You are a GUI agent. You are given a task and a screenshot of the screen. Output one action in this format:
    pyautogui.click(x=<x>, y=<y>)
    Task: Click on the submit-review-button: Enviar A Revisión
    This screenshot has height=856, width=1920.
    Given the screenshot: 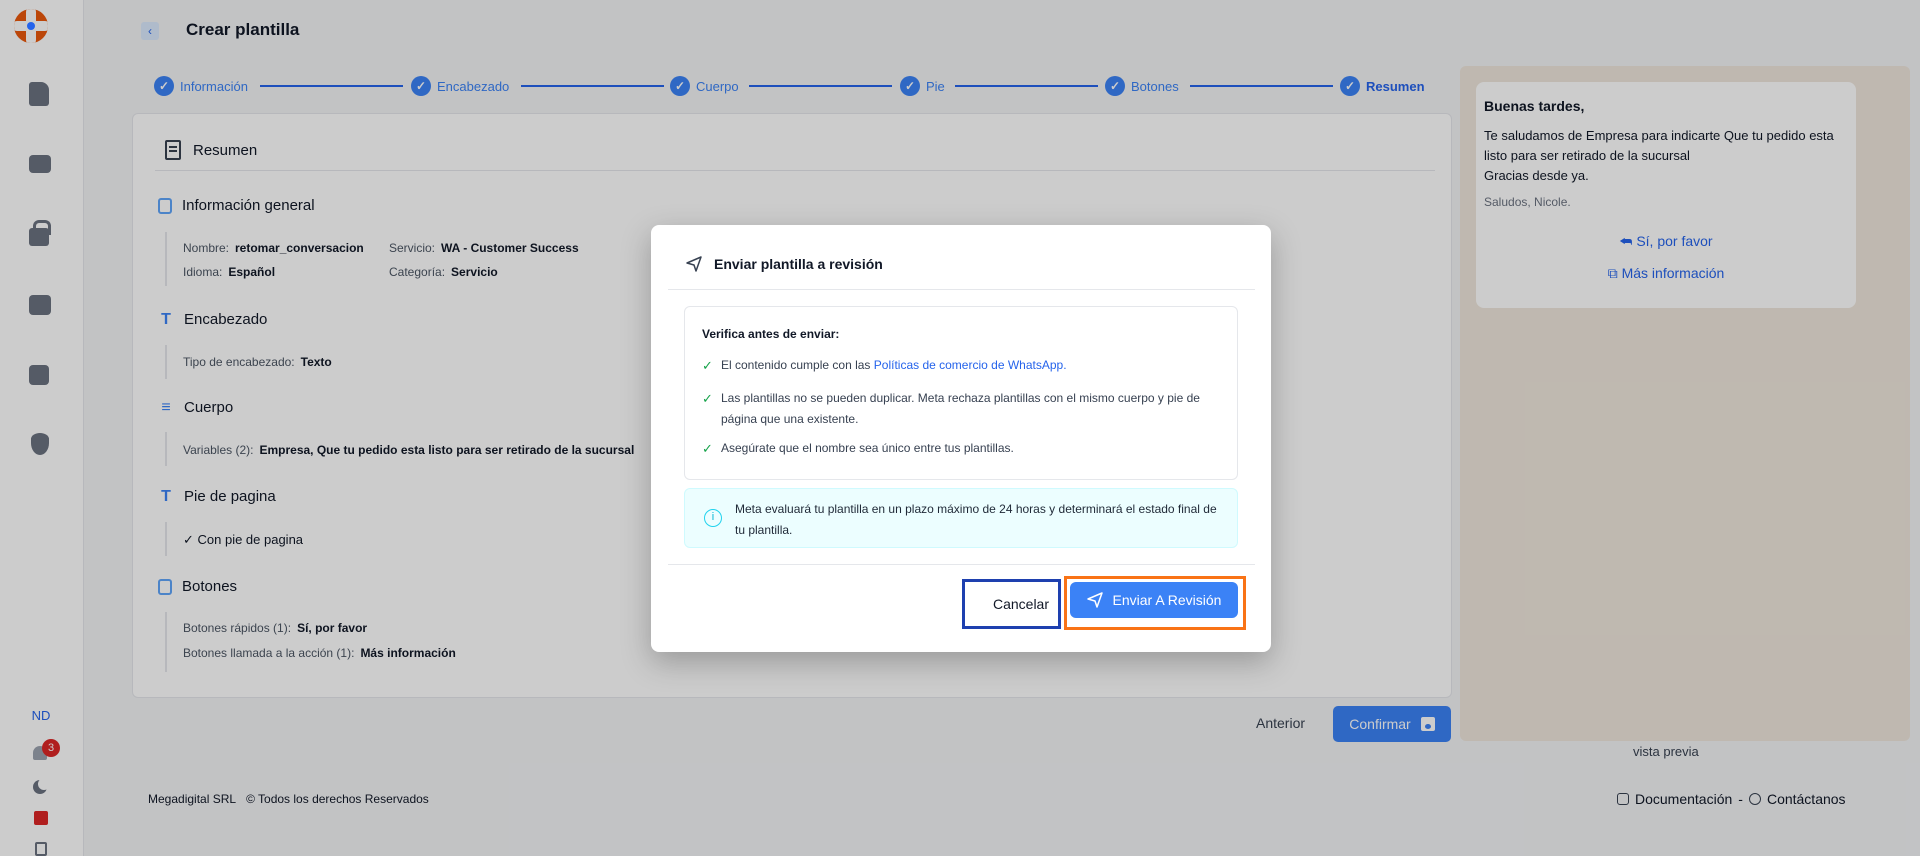 What is the action you would take?
    pyautogui.click(x=1154, y=600)
    